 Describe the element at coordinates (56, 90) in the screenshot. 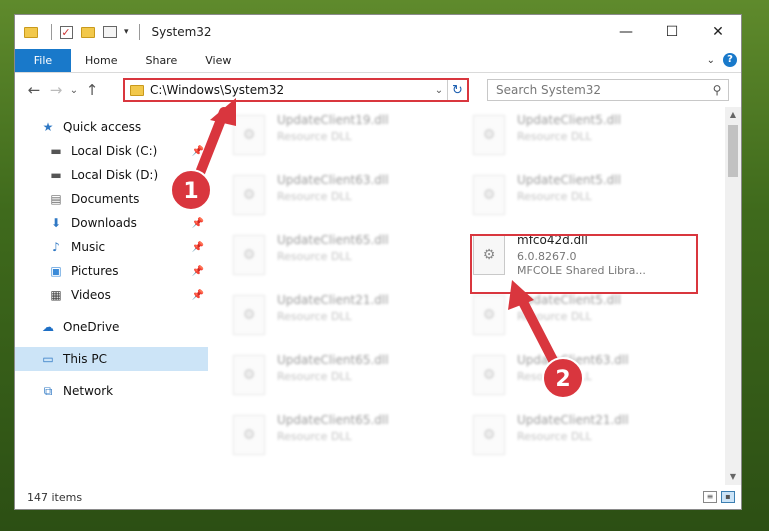

I see `forward-arrow-icon: →` at that location.